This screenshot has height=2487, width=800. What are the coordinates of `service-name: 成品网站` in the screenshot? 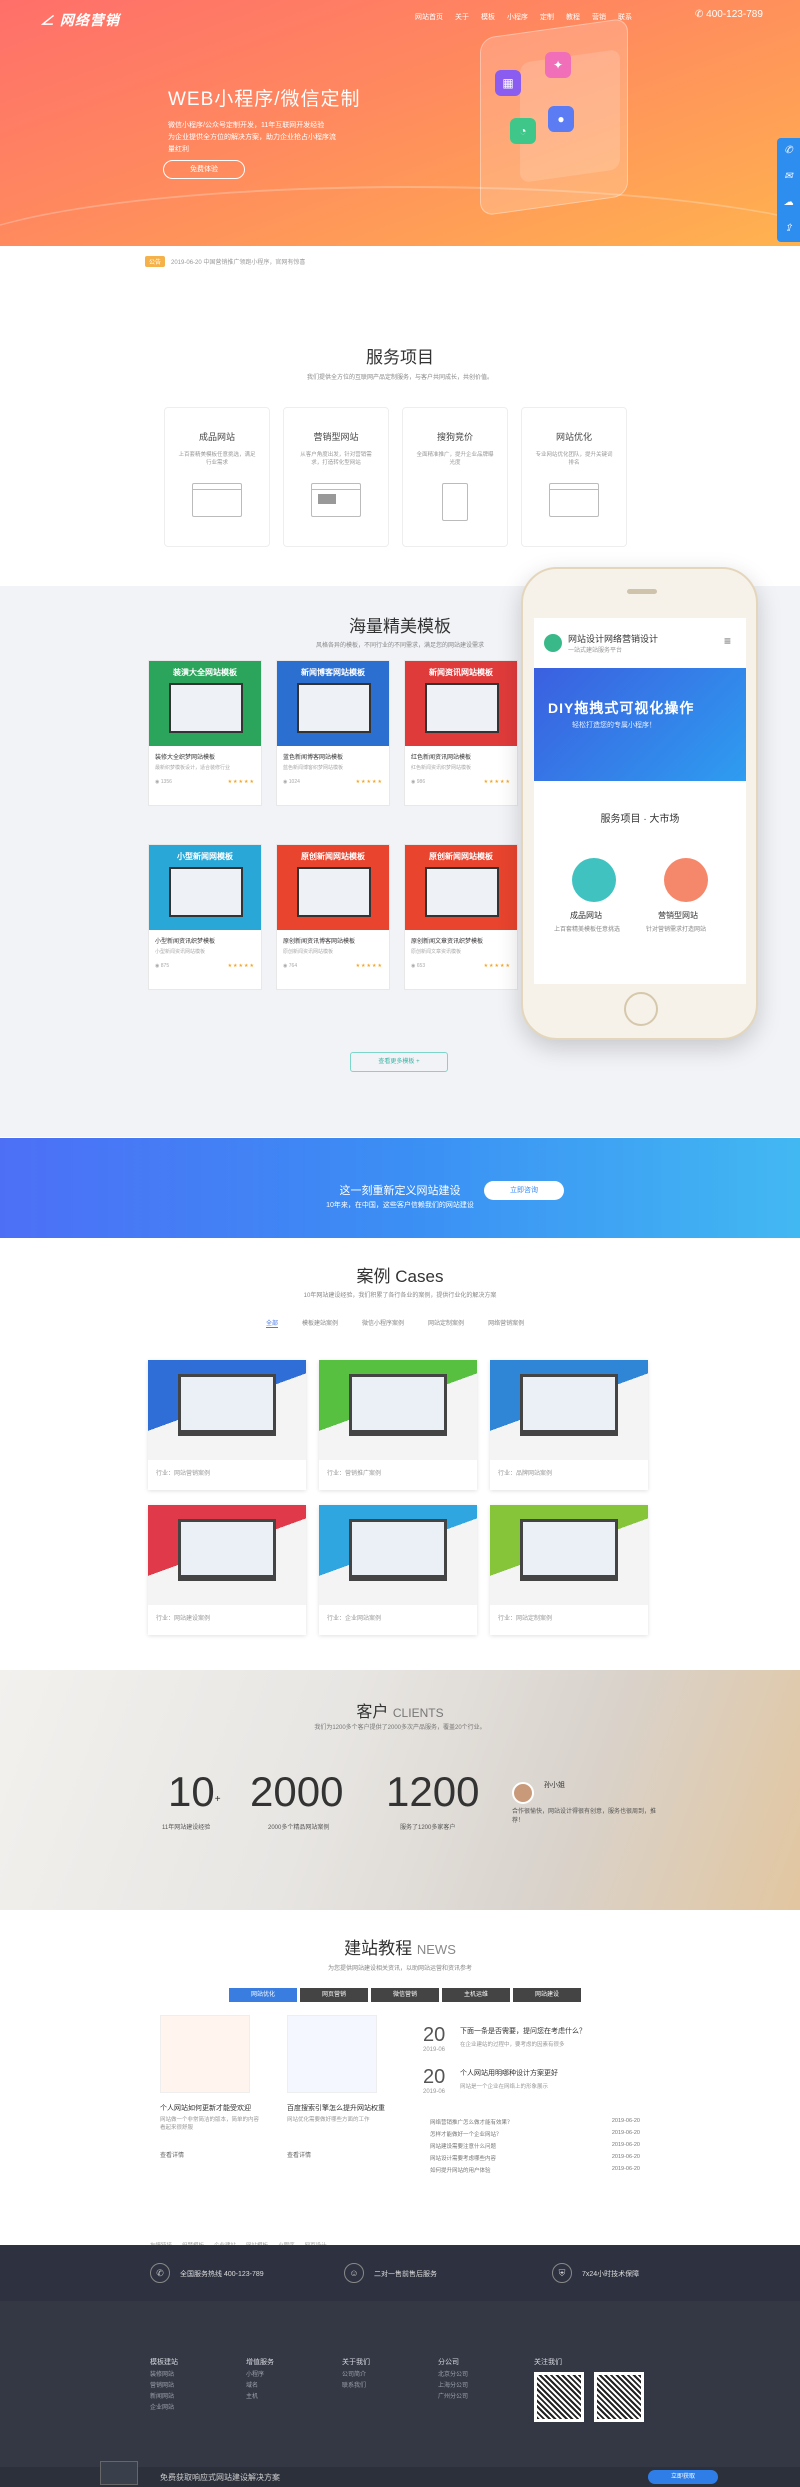 It's located at (216, 437).